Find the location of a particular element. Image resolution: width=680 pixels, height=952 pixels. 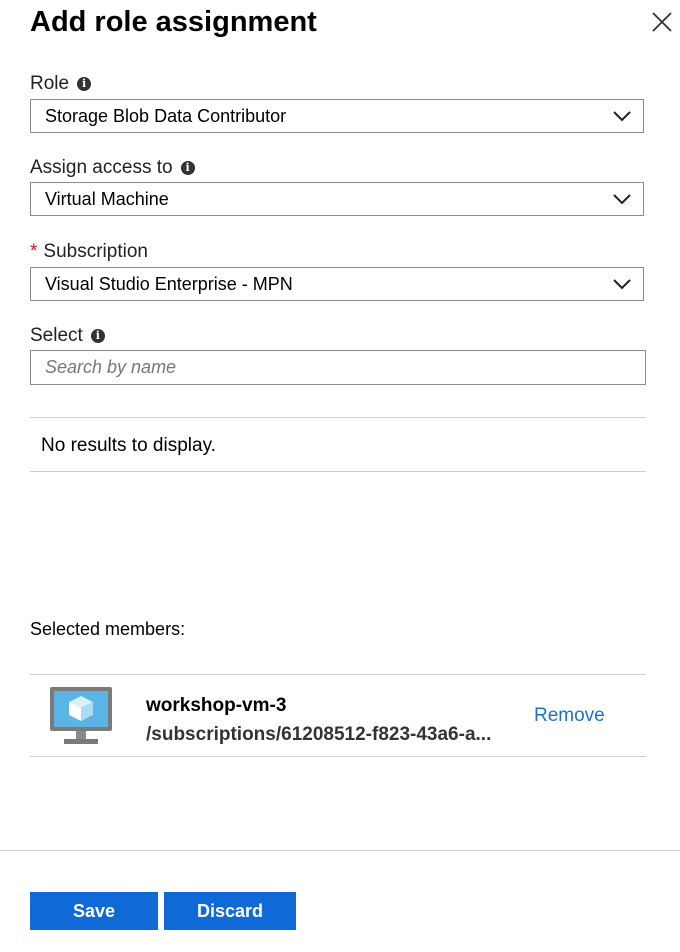

discard-button: Discard is located at coordinates (230, 911).